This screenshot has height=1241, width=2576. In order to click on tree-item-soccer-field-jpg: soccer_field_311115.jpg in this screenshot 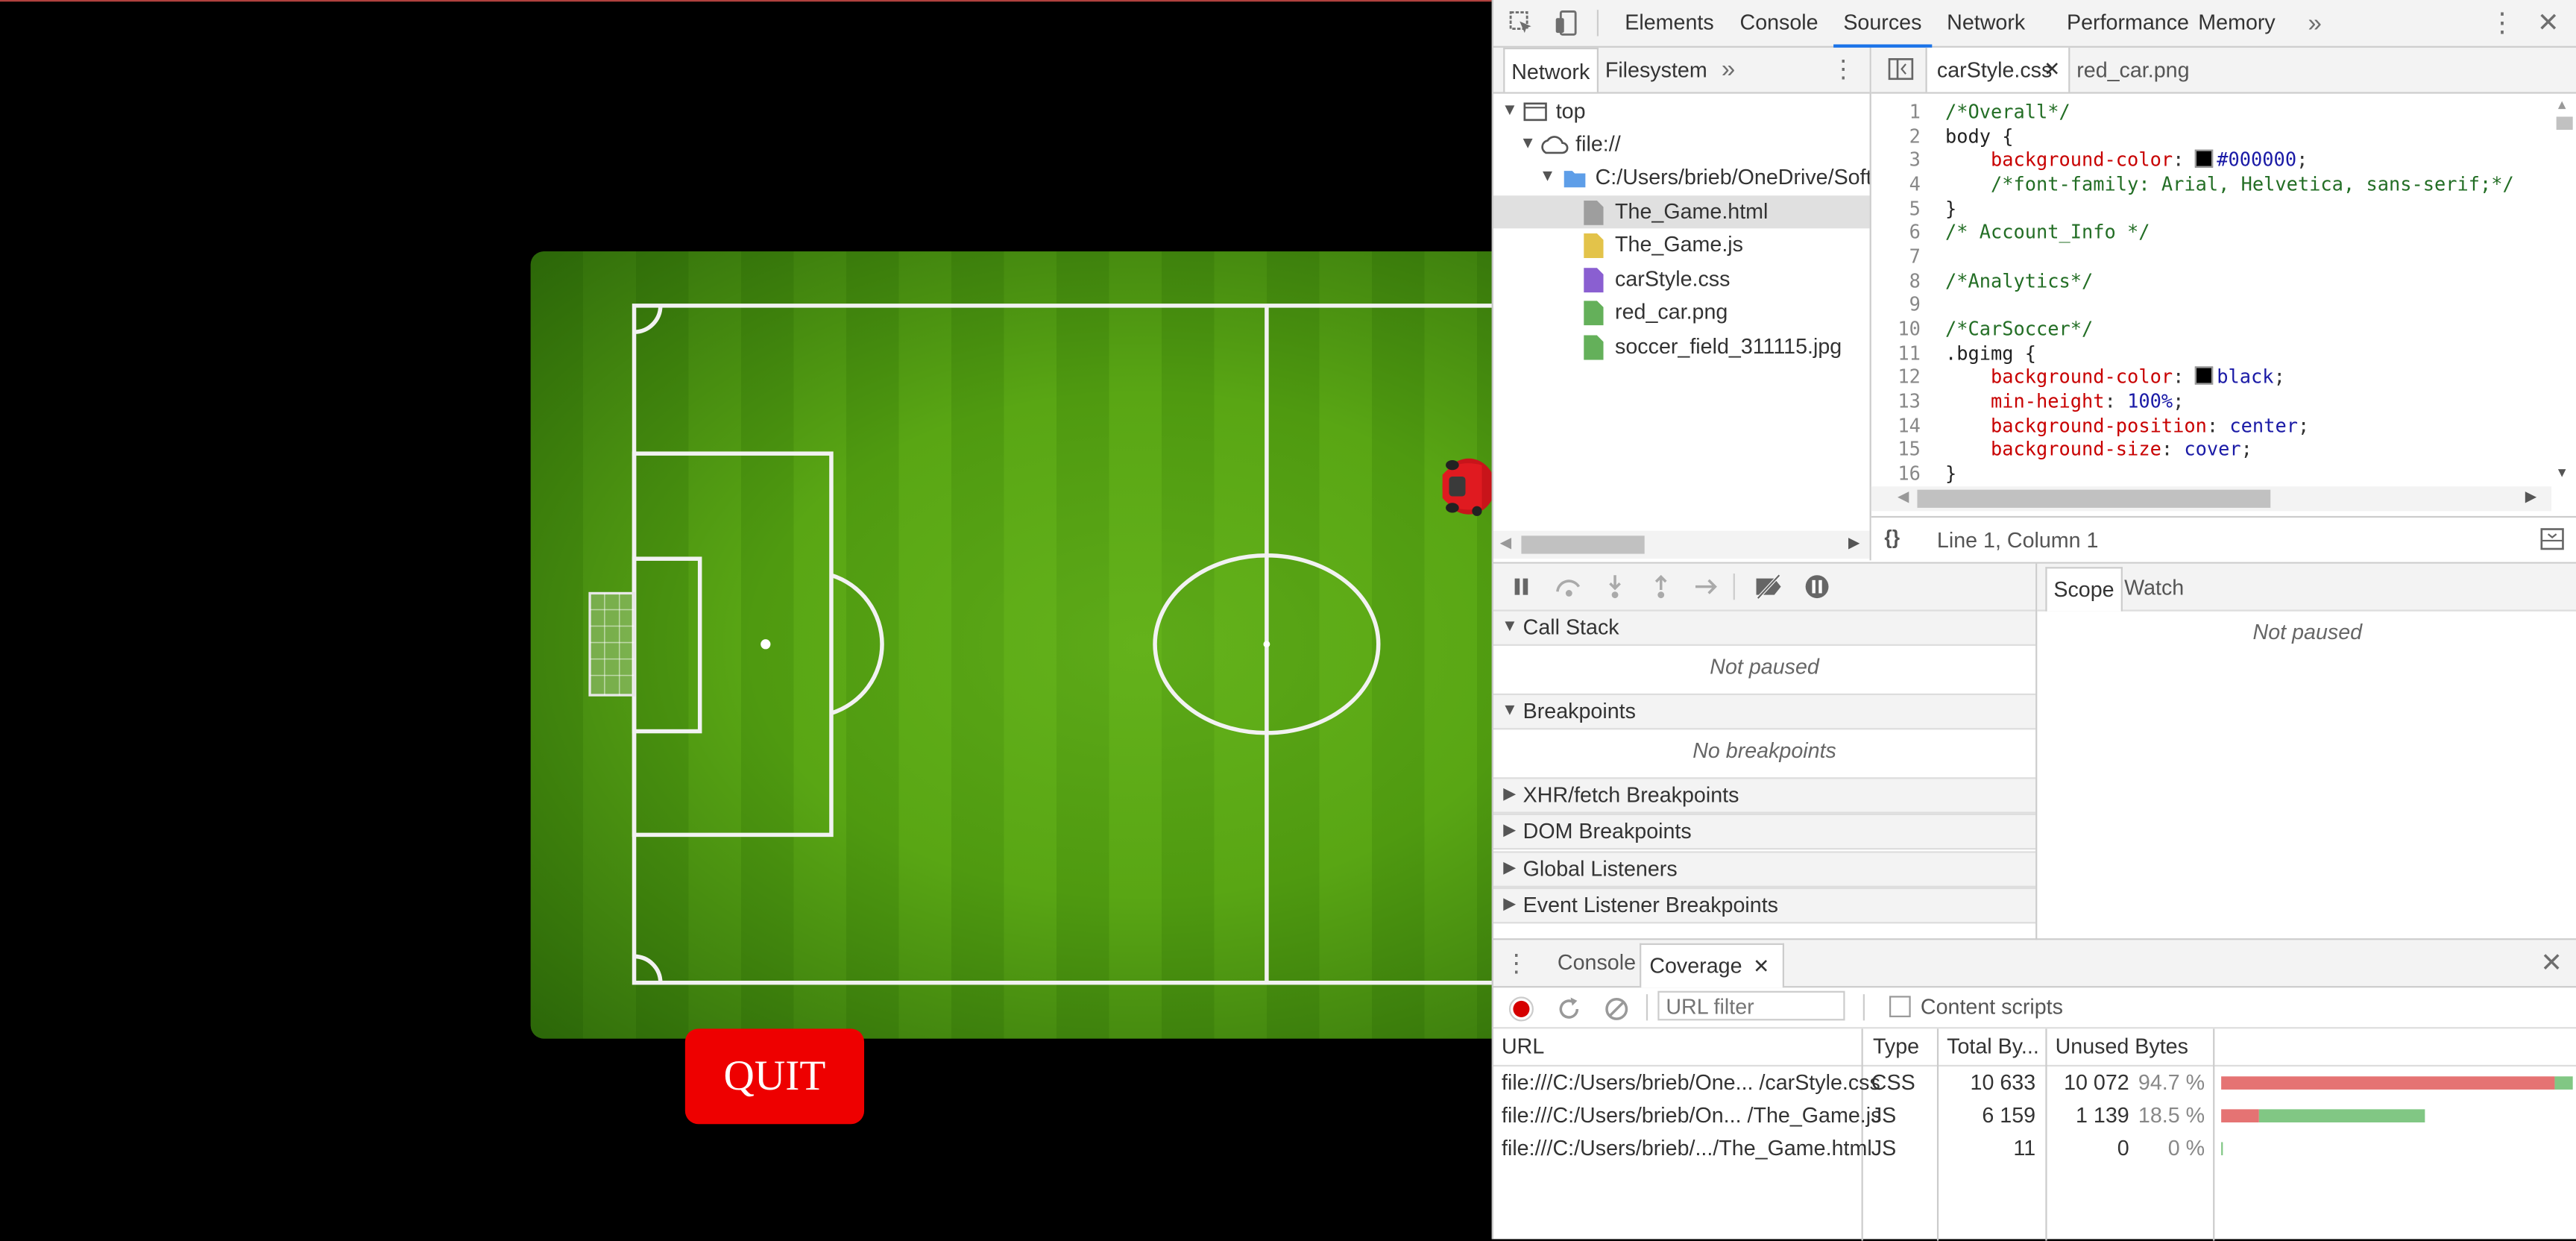, I will do `click(1681, 346)`.